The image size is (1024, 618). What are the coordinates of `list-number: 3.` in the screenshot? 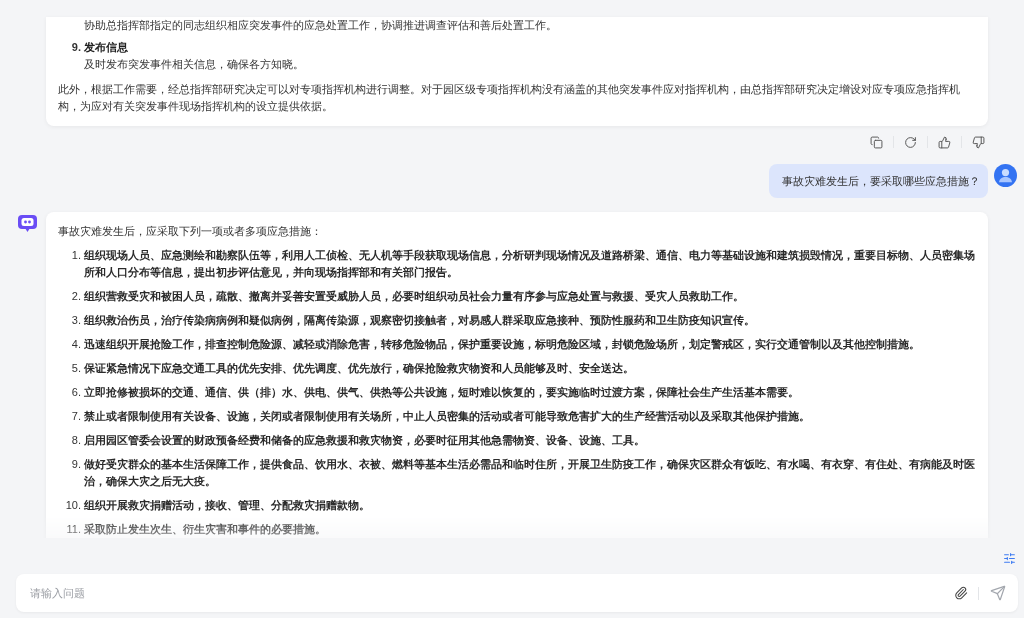 It's located at (75, 320).